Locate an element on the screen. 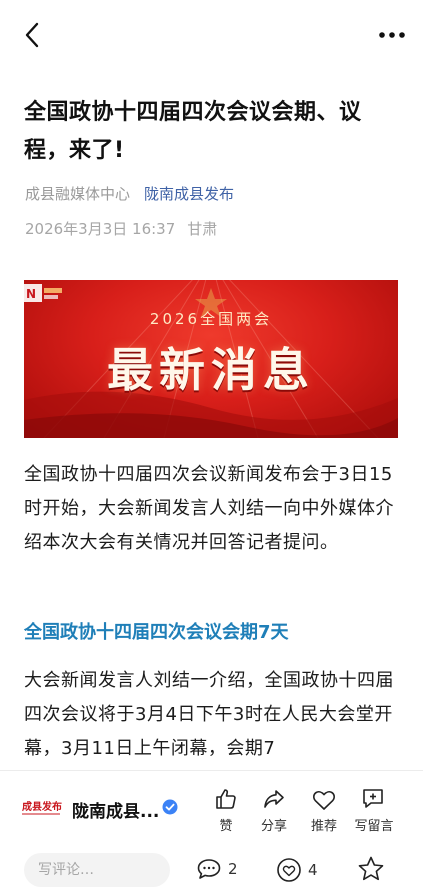  article-source-row: 成县融媒体中心 陇南成县发布 is located at coordinates (129, 193).